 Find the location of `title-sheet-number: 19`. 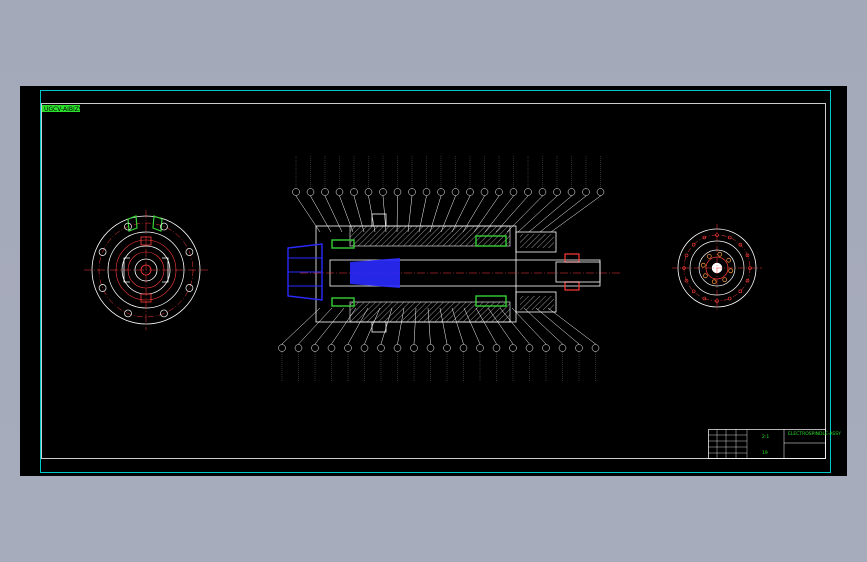

title-sheet-number: 19 is located at coordinates (765, 453).